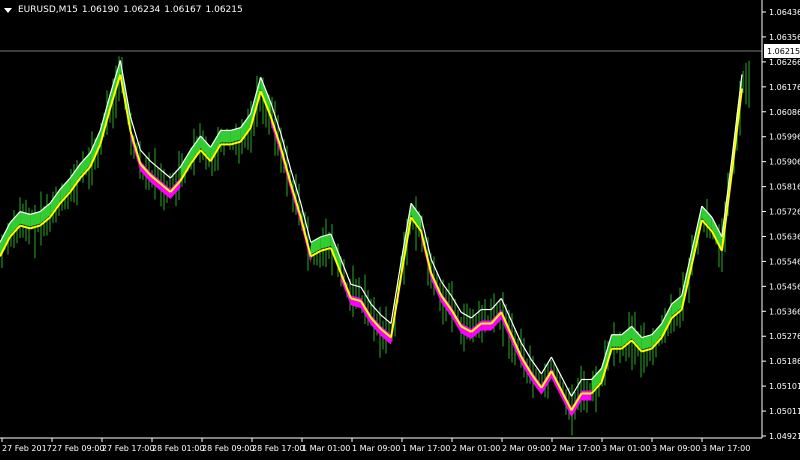 The height and width of the screenshot is (460, 800). What do you see at coordinates (78, 448) in the screenshot?
I see `x-tick-label: 27 Feb 09:00` at bounding box center [78, 448].